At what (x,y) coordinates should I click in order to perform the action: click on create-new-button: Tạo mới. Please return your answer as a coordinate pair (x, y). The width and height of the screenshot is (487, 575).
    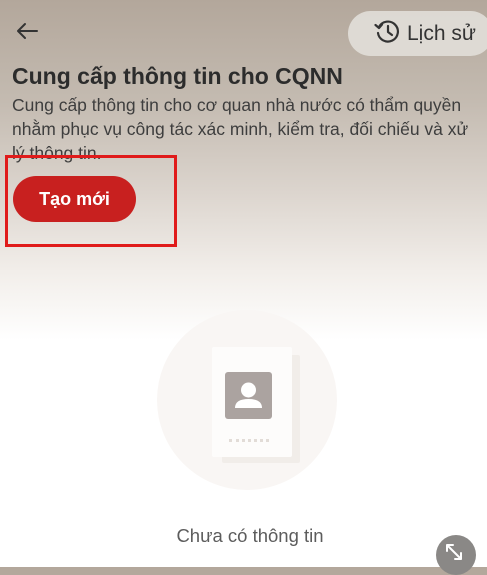
    Looking at the image, I should click on (74, 199).